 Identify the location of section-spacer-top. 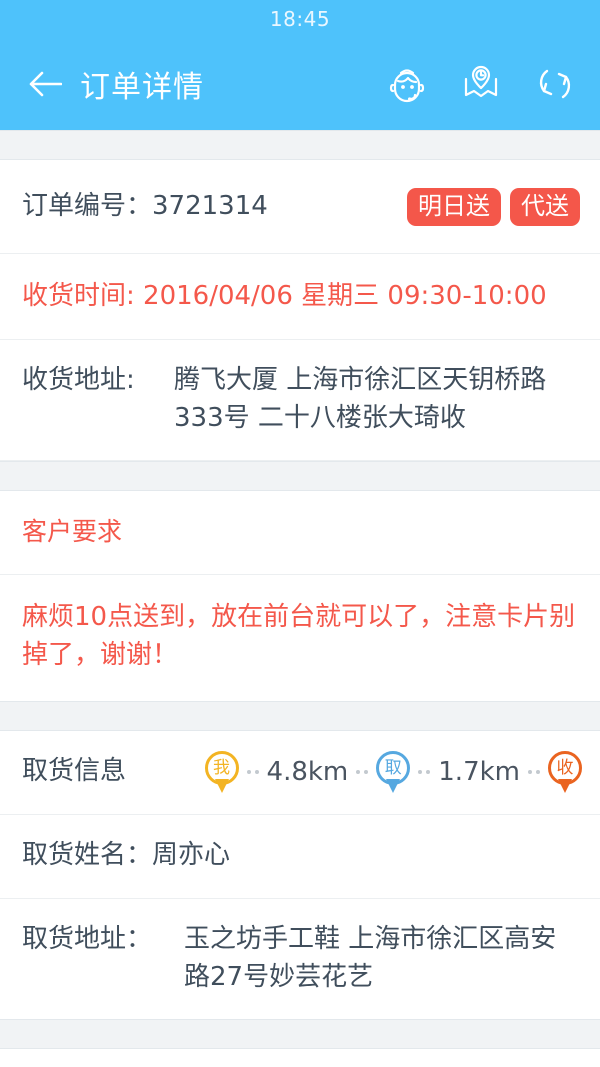
(300, 145).